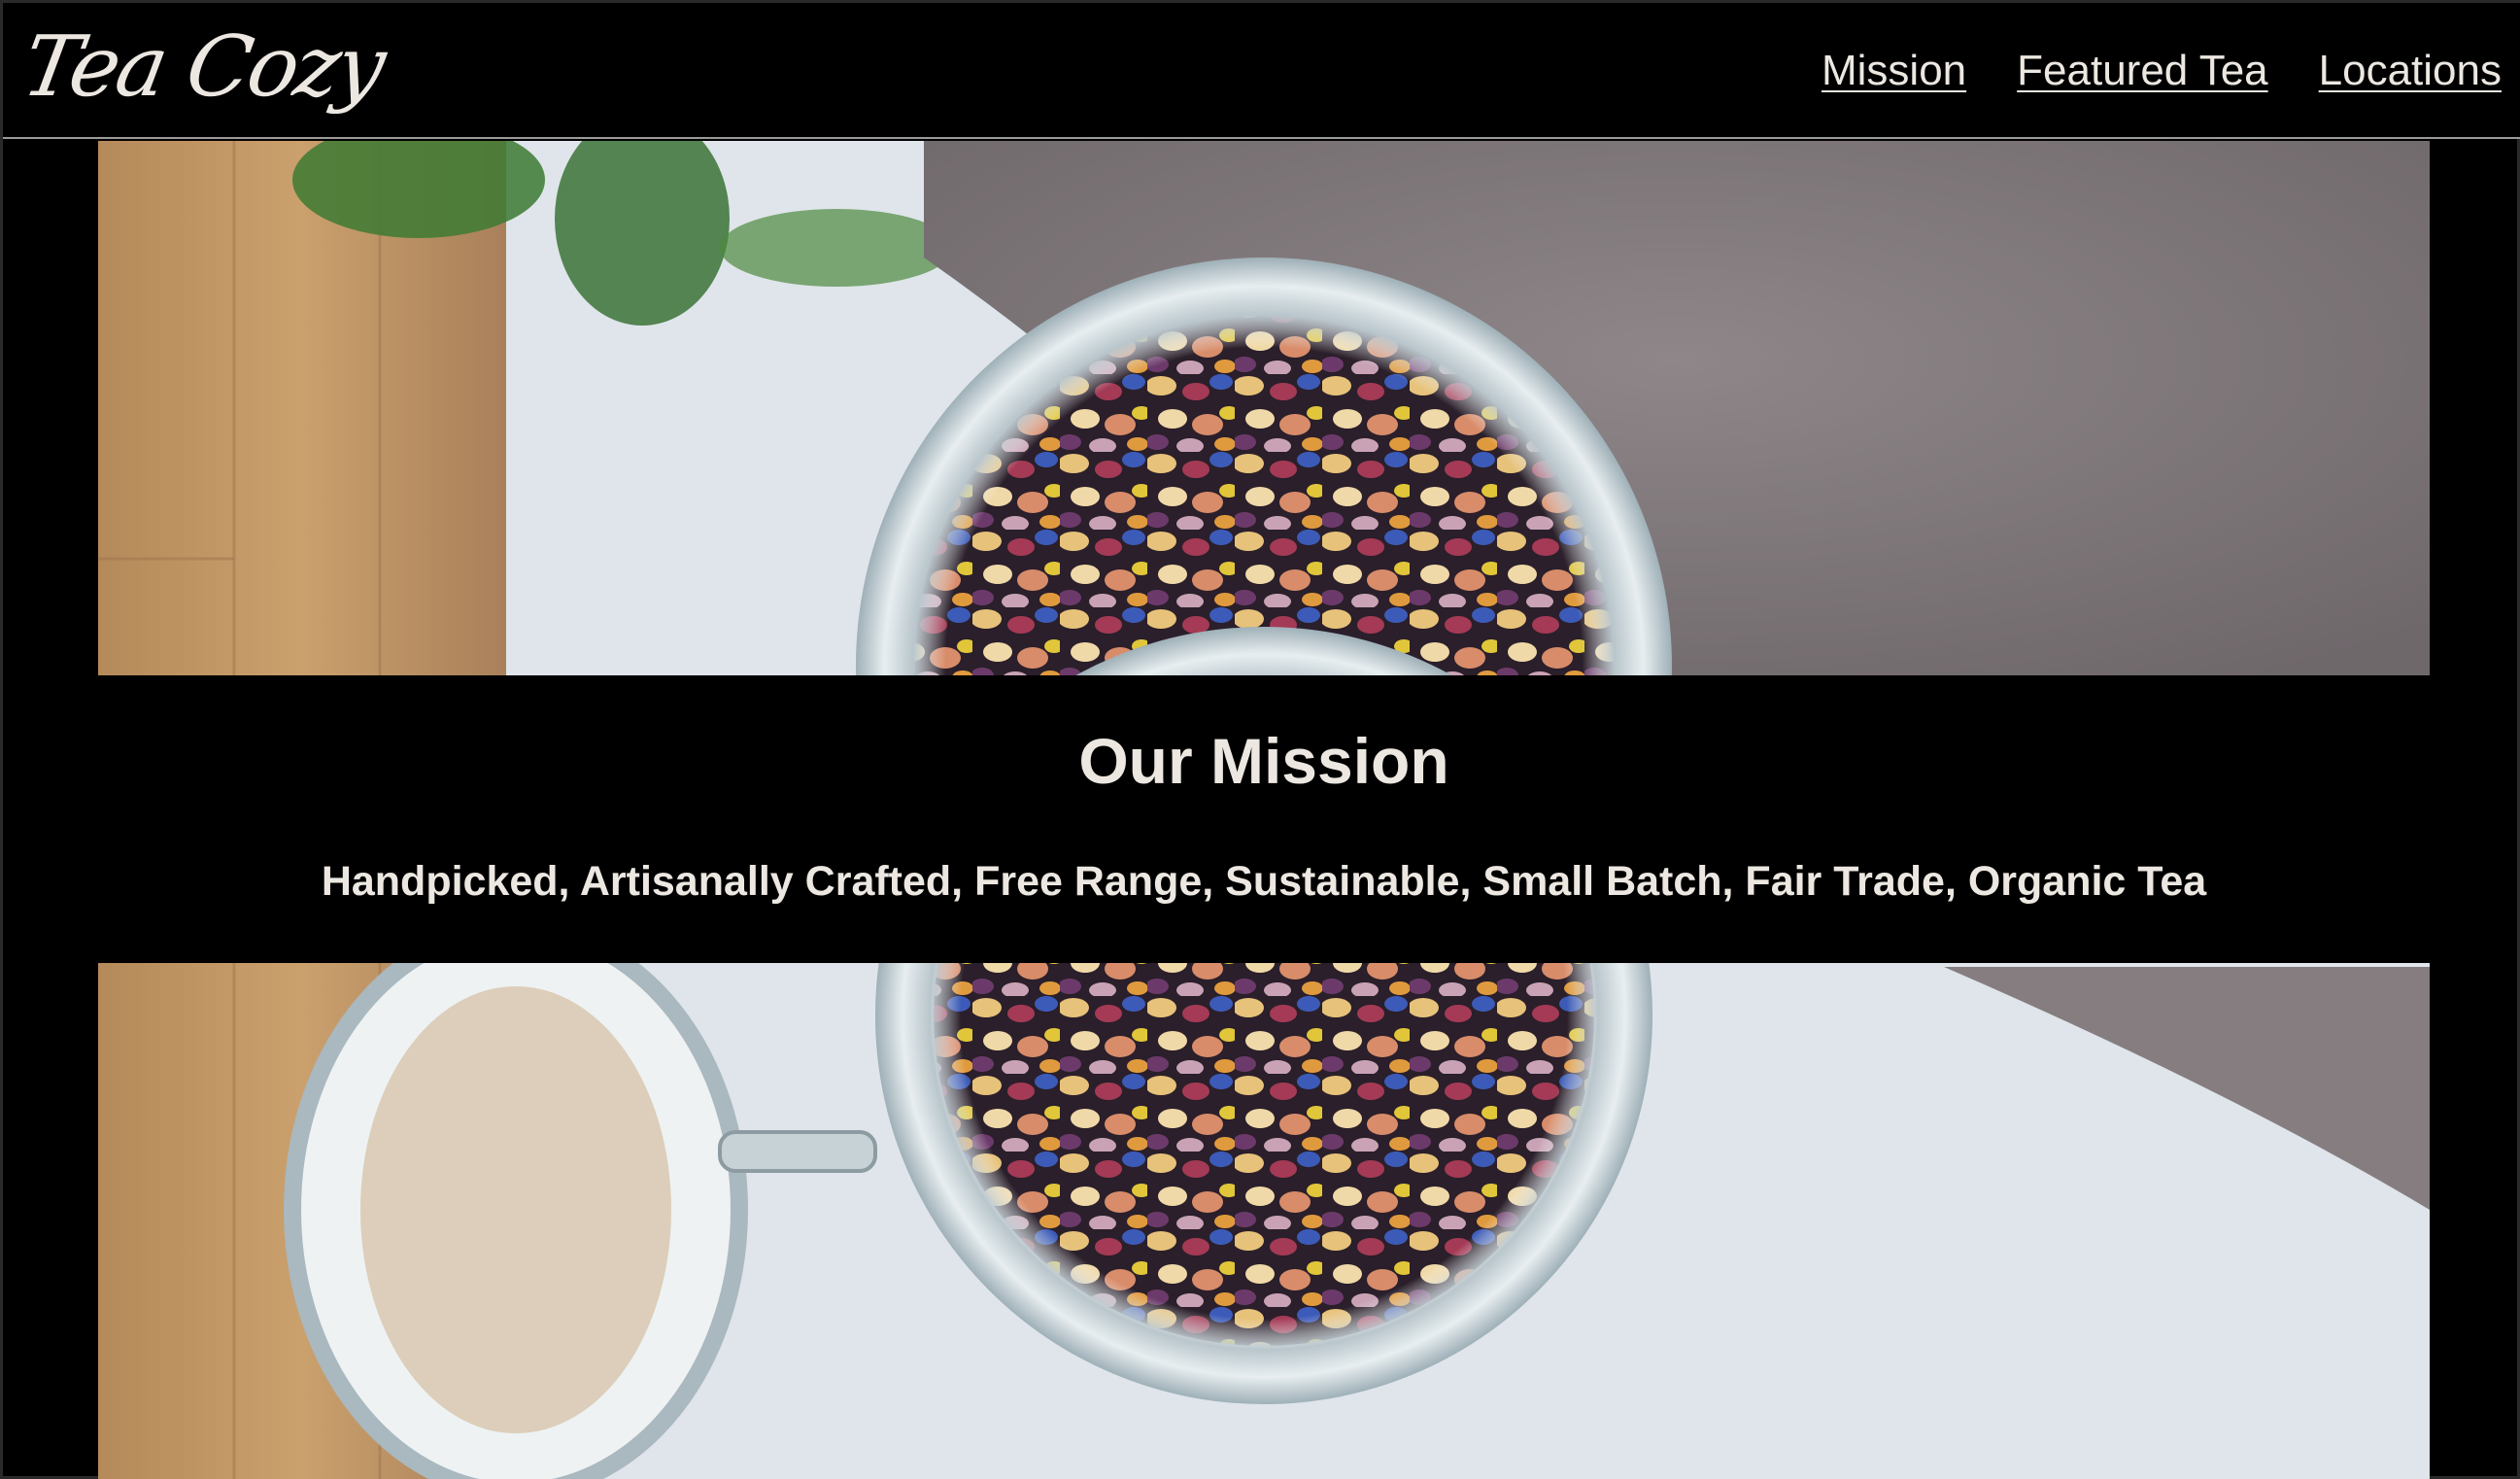 The height and width of the screenshot is (1479, 2520). Describe the element at coordinates (2142, 71) in the screenshot. I see `nav-link-featured-tea: Featured Tea` at that location.